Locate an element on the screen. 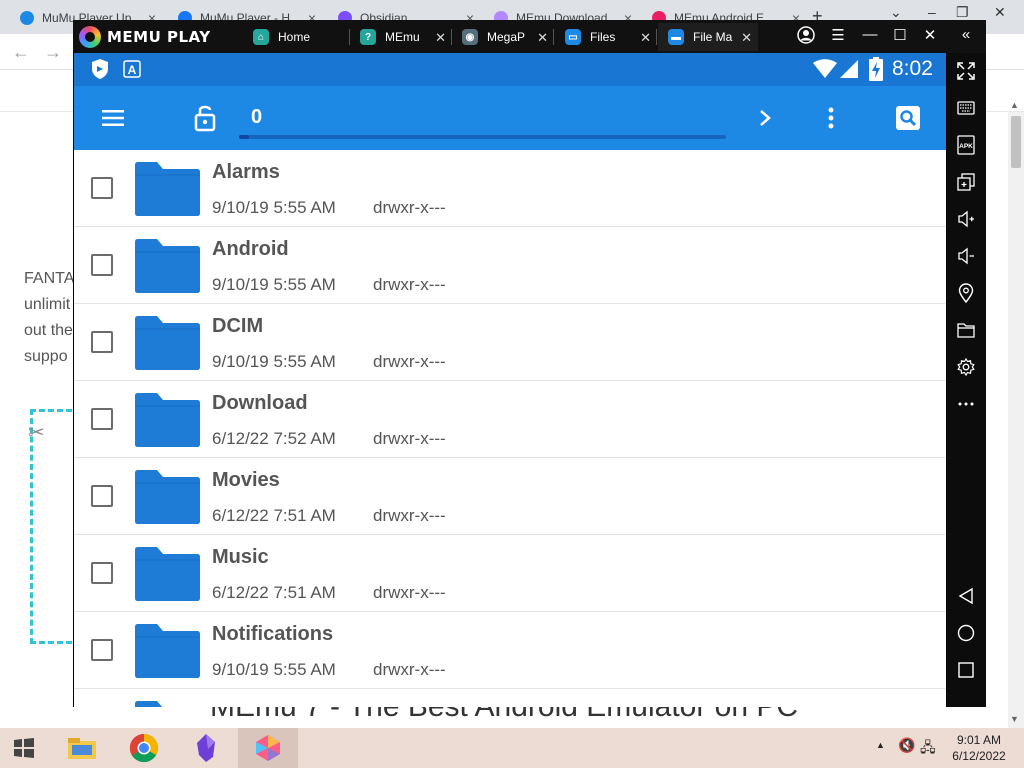 This screenshot has height=768, width=1024. obsidian-taskbar-app is located at coordinates (206, 748).